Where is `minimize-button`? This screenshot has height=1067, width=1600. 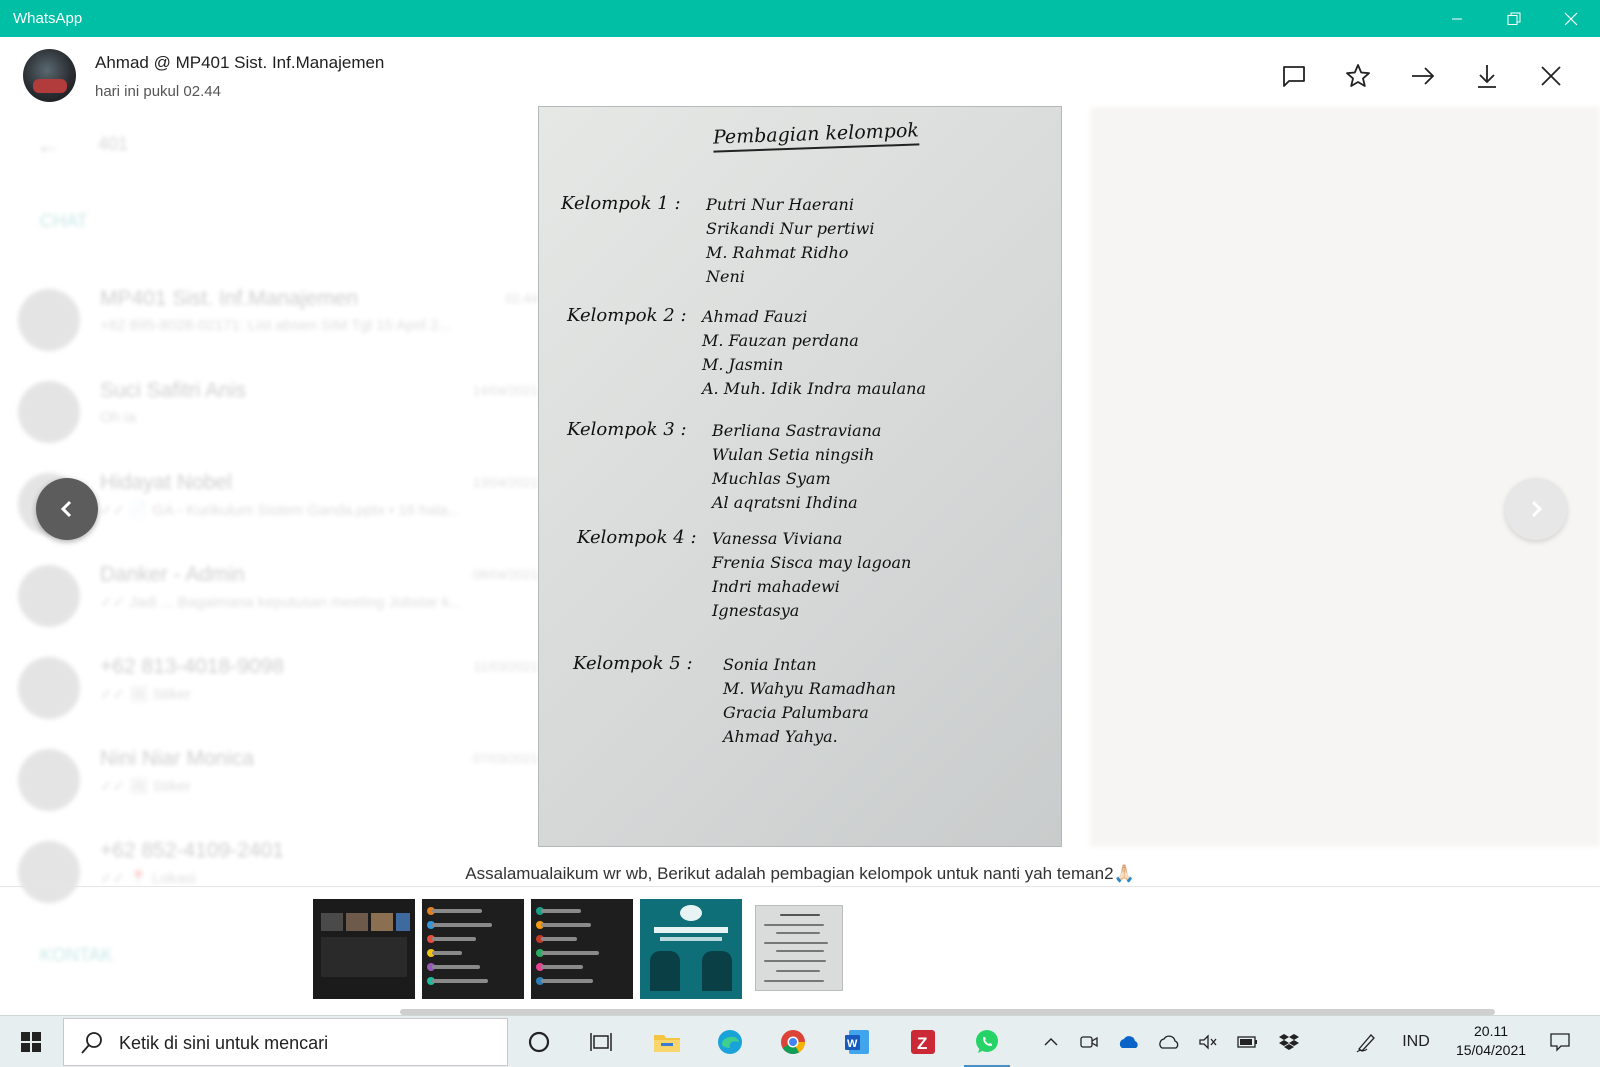
minimize-button is located at coordinates (1457, 18).